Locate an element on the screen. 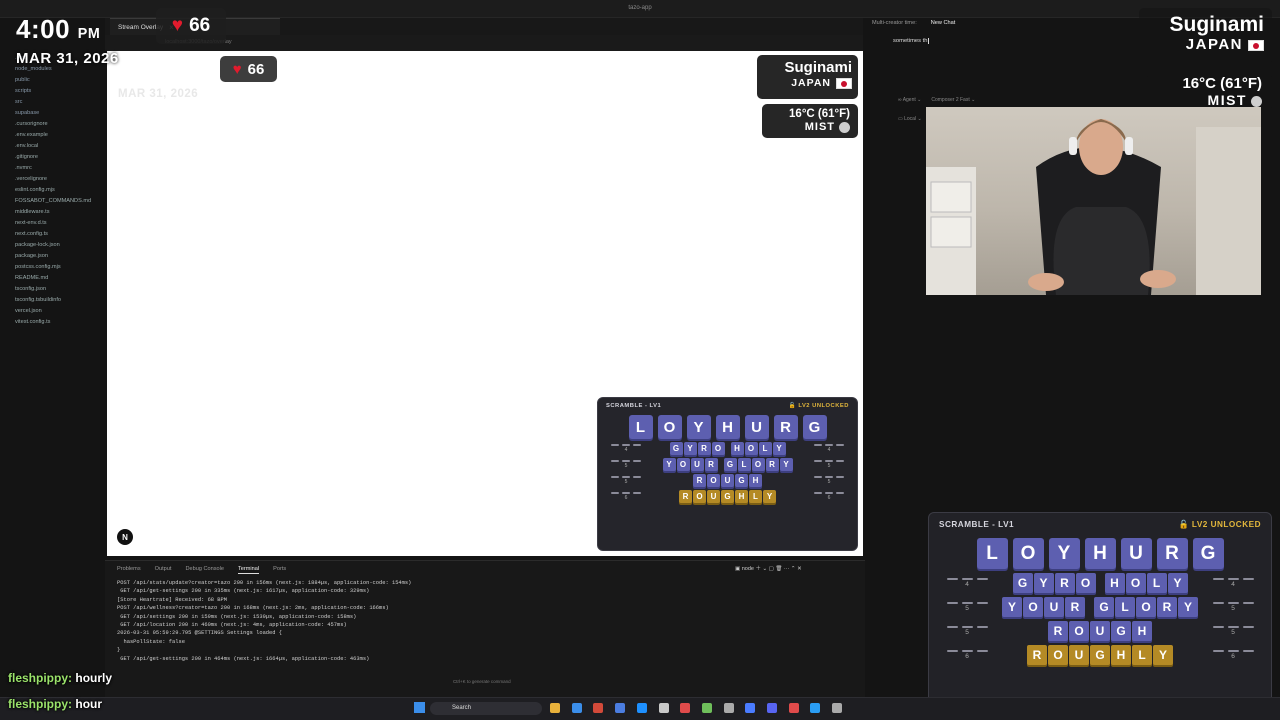  found-word: HOLY is located at coordinates (1146, 583).